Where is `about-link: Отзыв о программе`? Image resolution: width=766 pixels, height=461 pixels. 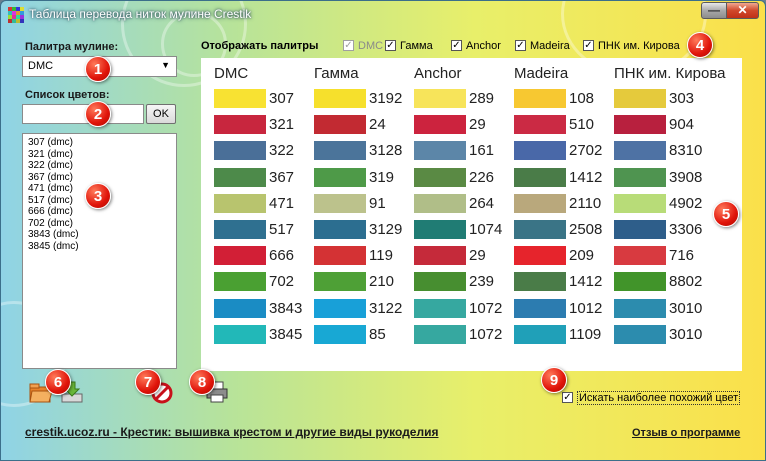 about-link: Отзыв о программе is located at coordinates (686, 433).